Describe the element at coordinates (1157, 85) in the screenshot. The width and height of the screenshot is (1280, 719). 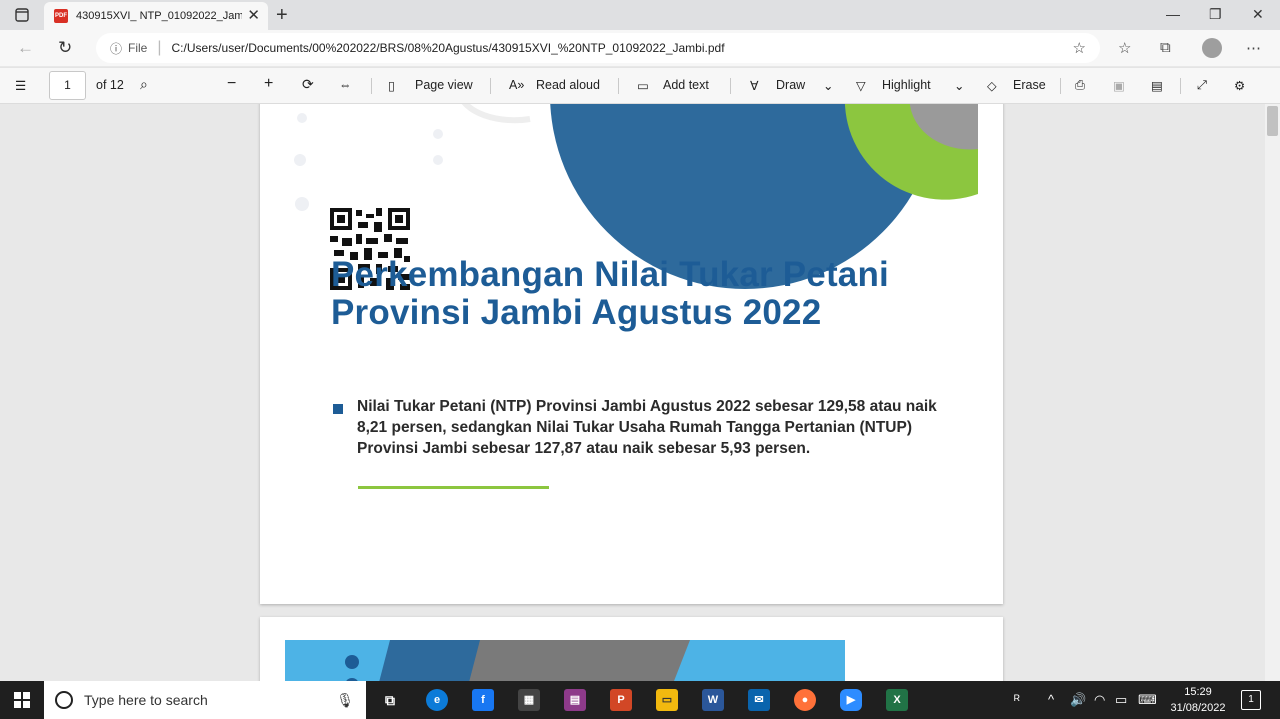
I see `save-as-icon: ▤` at that location.